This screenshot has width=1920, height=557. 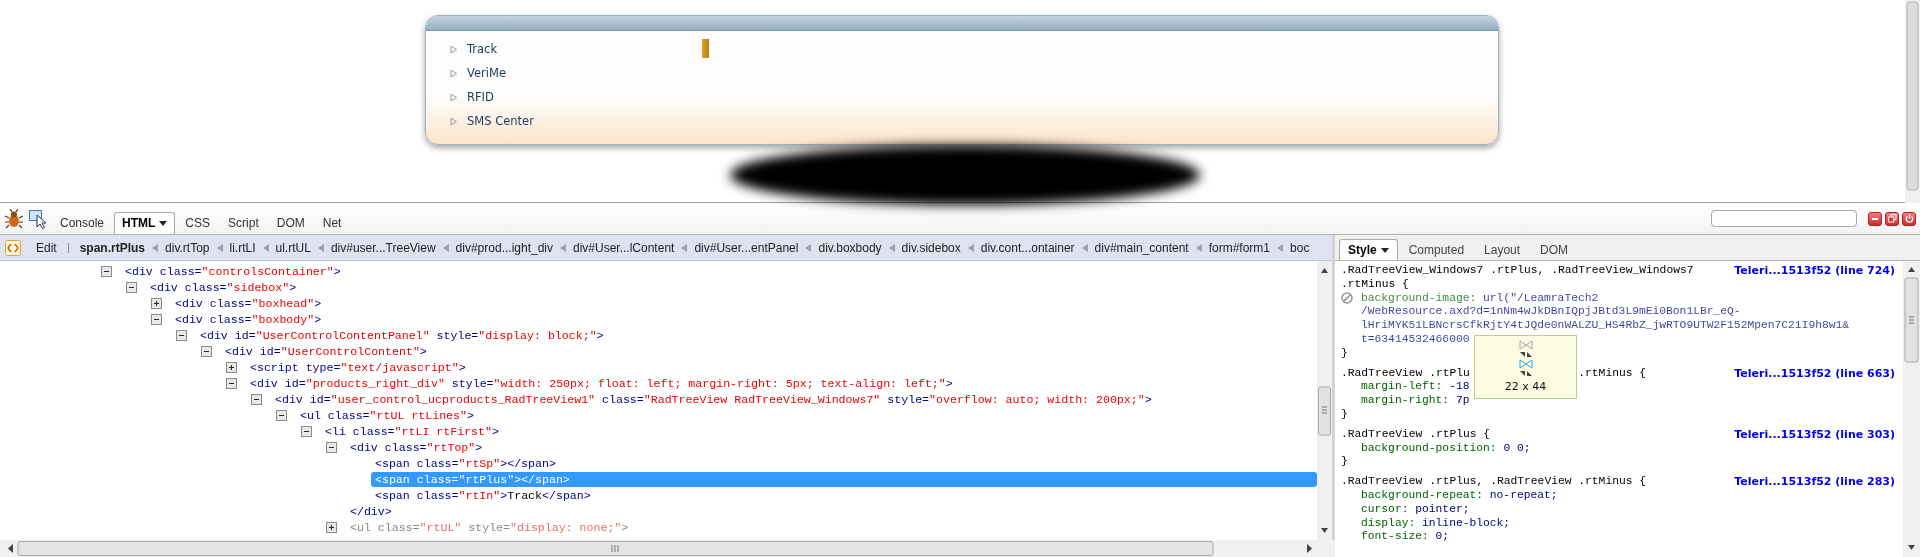 I want to click on css-selector: .RadTreeView .rtPlu, so click(x=1405, y=372).